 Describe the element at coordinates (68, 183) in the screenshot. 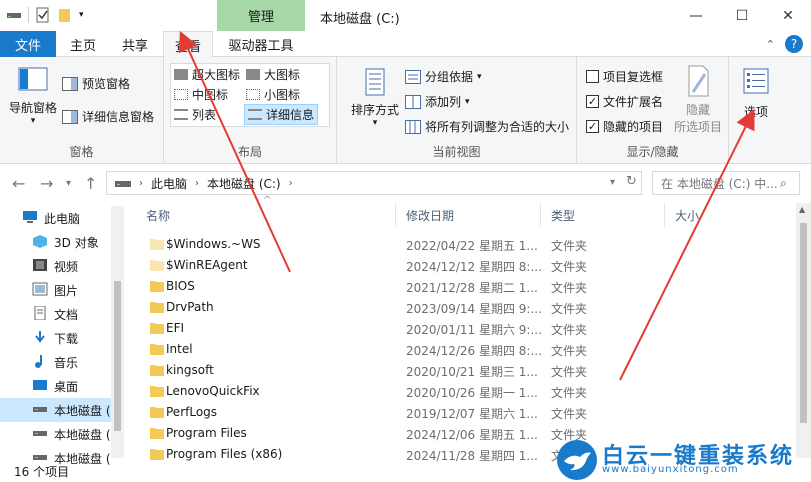

I see `recent-locations-icon: ▾` at that location.